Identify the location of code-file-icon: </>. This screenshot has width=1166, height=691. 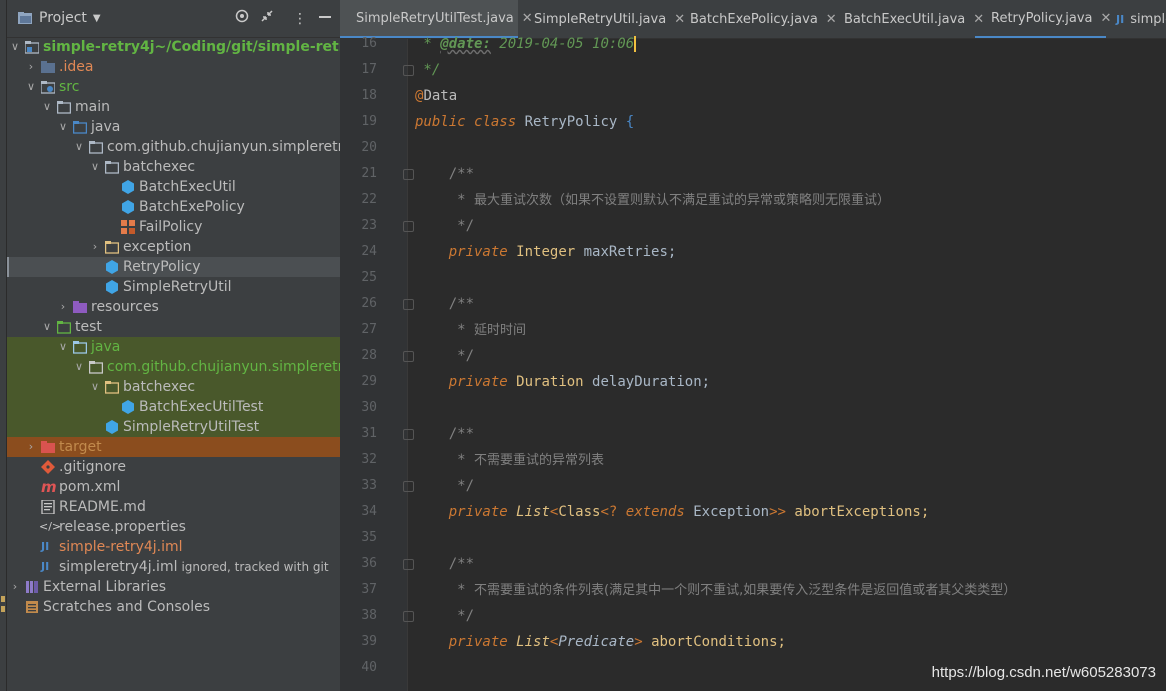
(50, 526).